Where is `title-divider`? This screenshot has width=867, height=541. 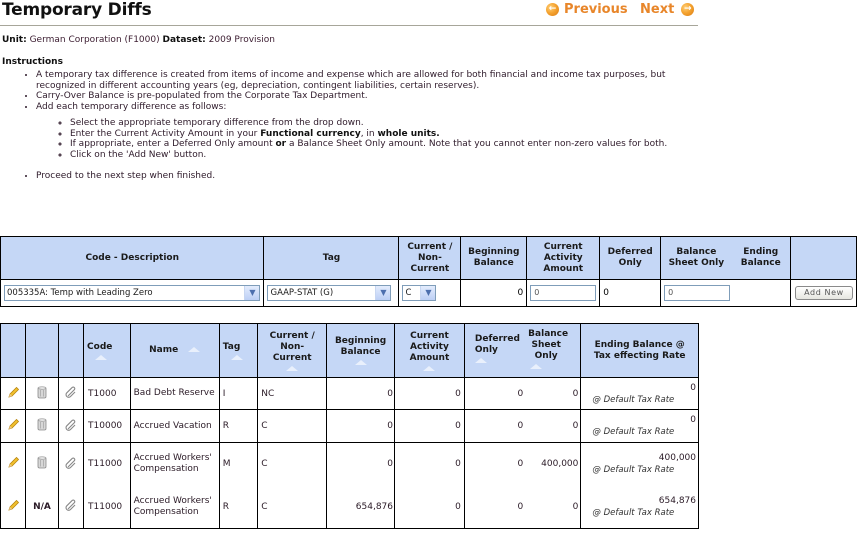 title-divider is located at coordinates (349, 25).